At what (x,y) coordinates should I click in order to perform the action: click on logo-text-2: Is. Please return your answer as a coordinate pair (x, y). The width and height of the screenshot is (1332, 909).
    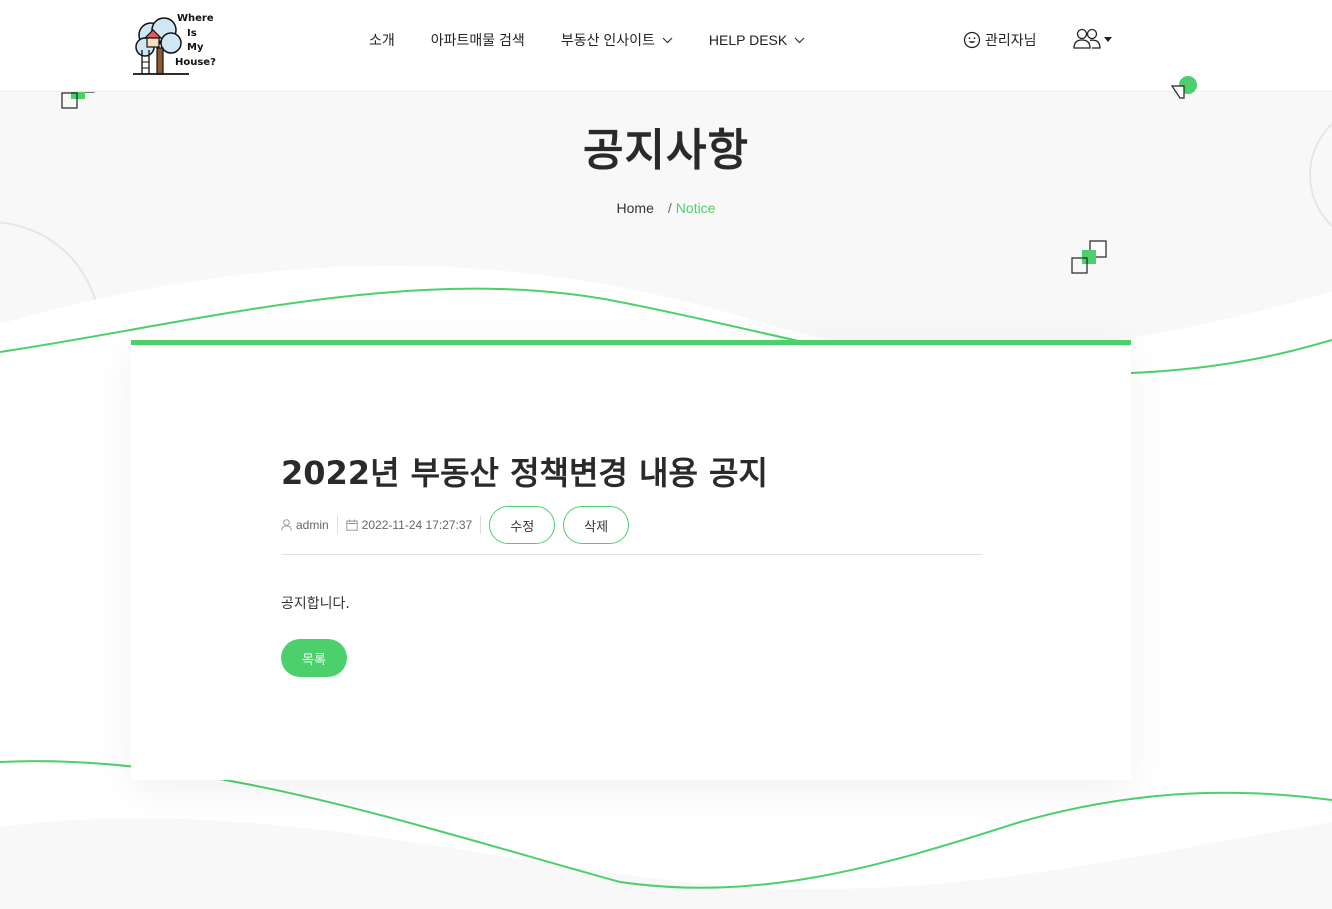
    Looking at the image, I should click on (192, 33).